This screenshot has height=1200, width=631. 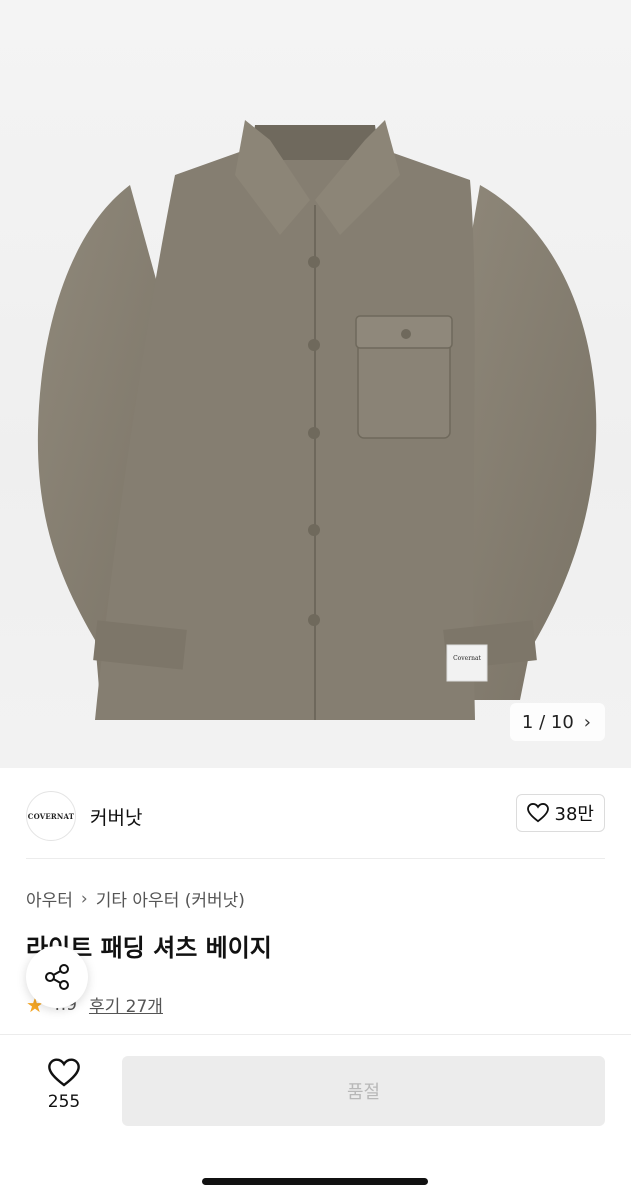 I want to click on divider, so click(x=315, y=858).